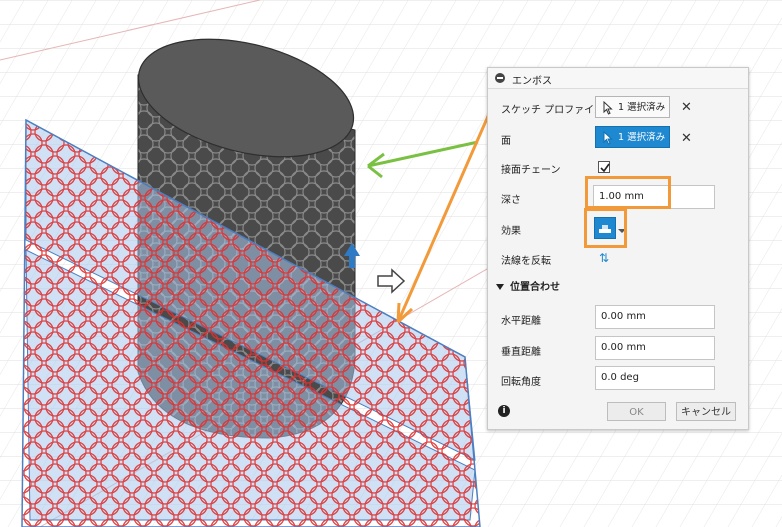  I want to click on info-icon: i, so click(504, 411).